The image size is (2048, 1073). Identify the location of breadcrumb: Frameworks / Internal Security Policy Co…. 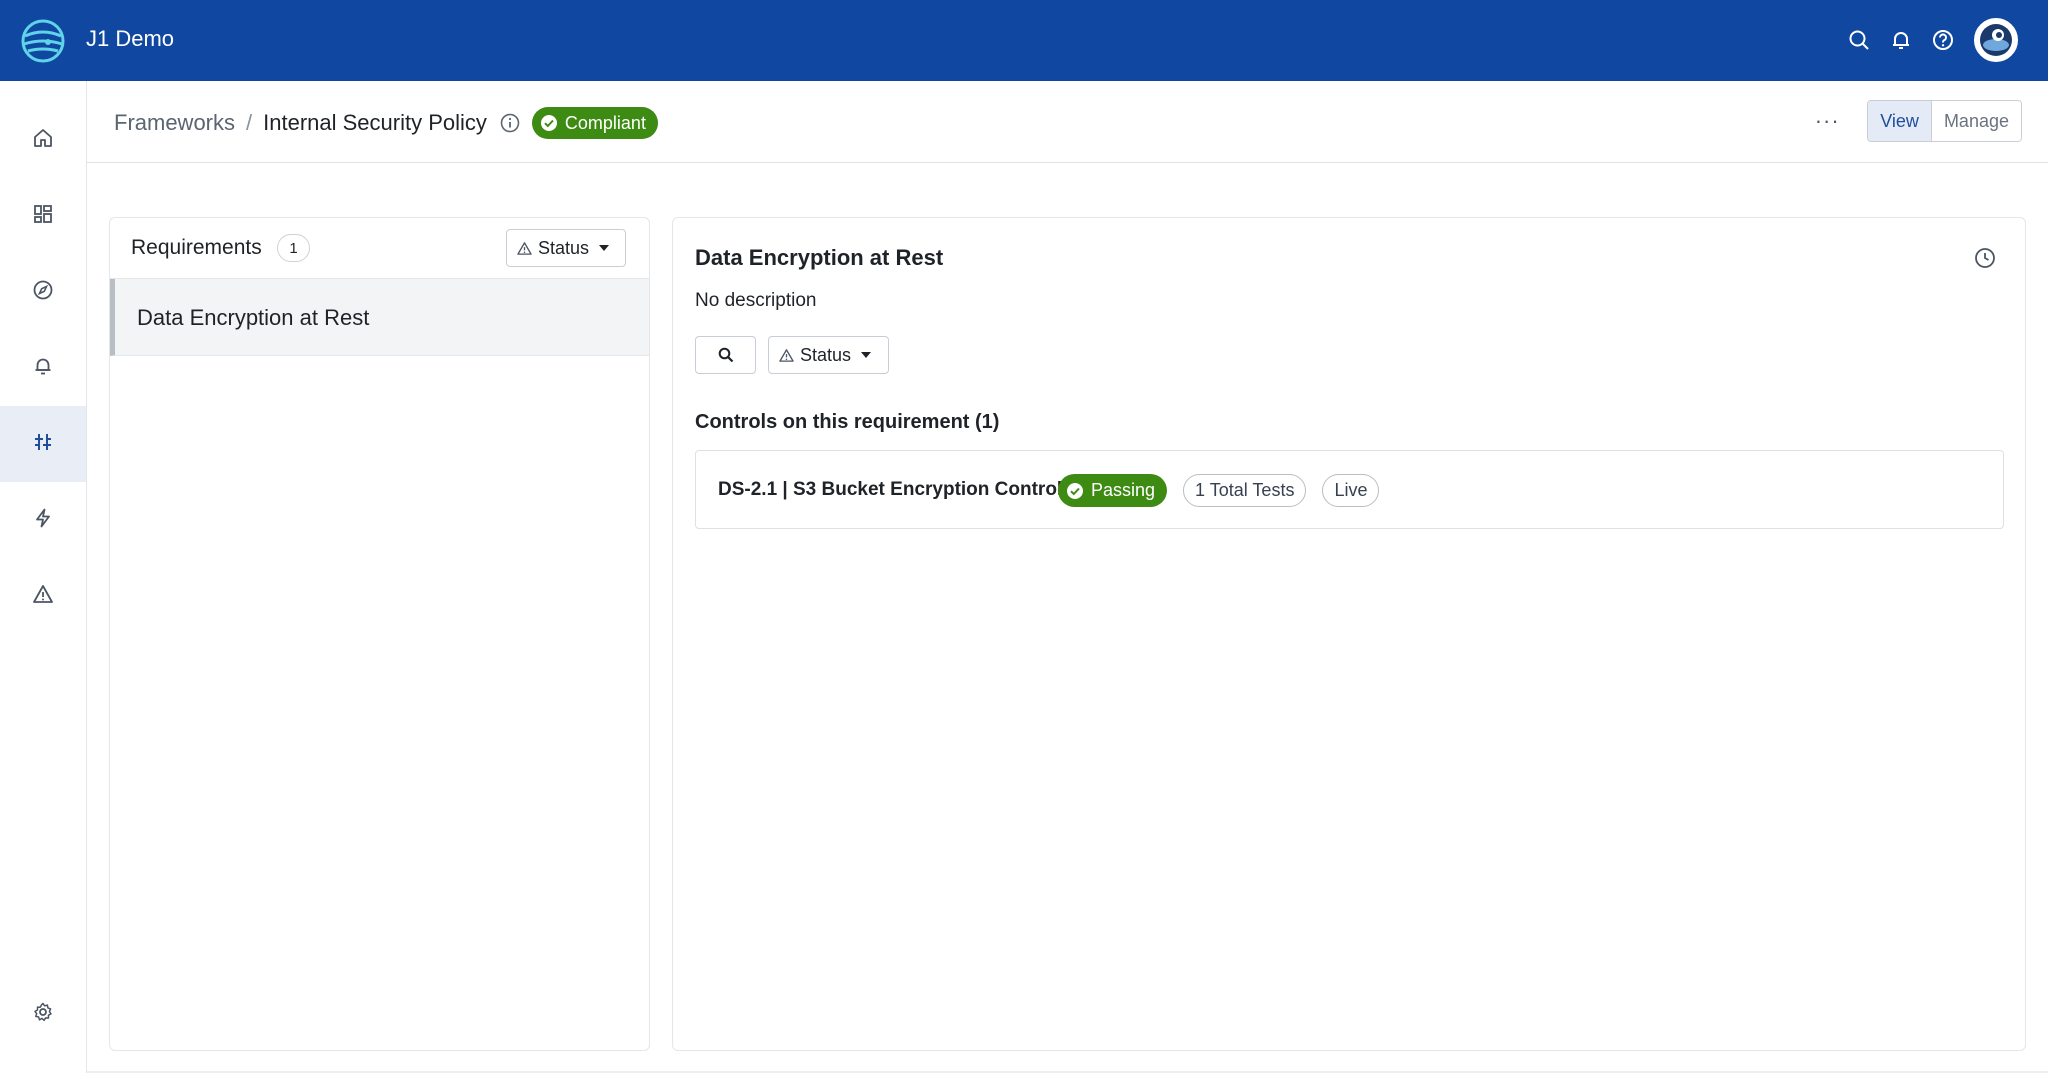
(386, 123).